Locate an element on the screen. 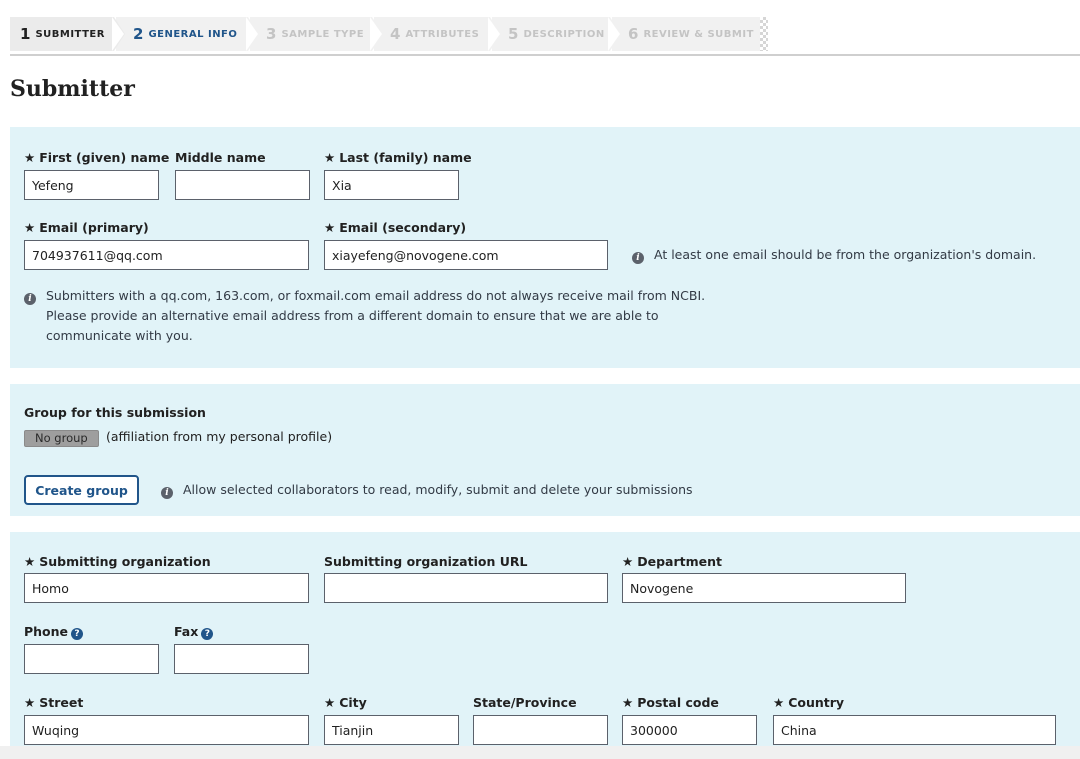 Image resolution: width=1080 pixels, height=759 pixels. street-input is located at coordinates (166, 730).